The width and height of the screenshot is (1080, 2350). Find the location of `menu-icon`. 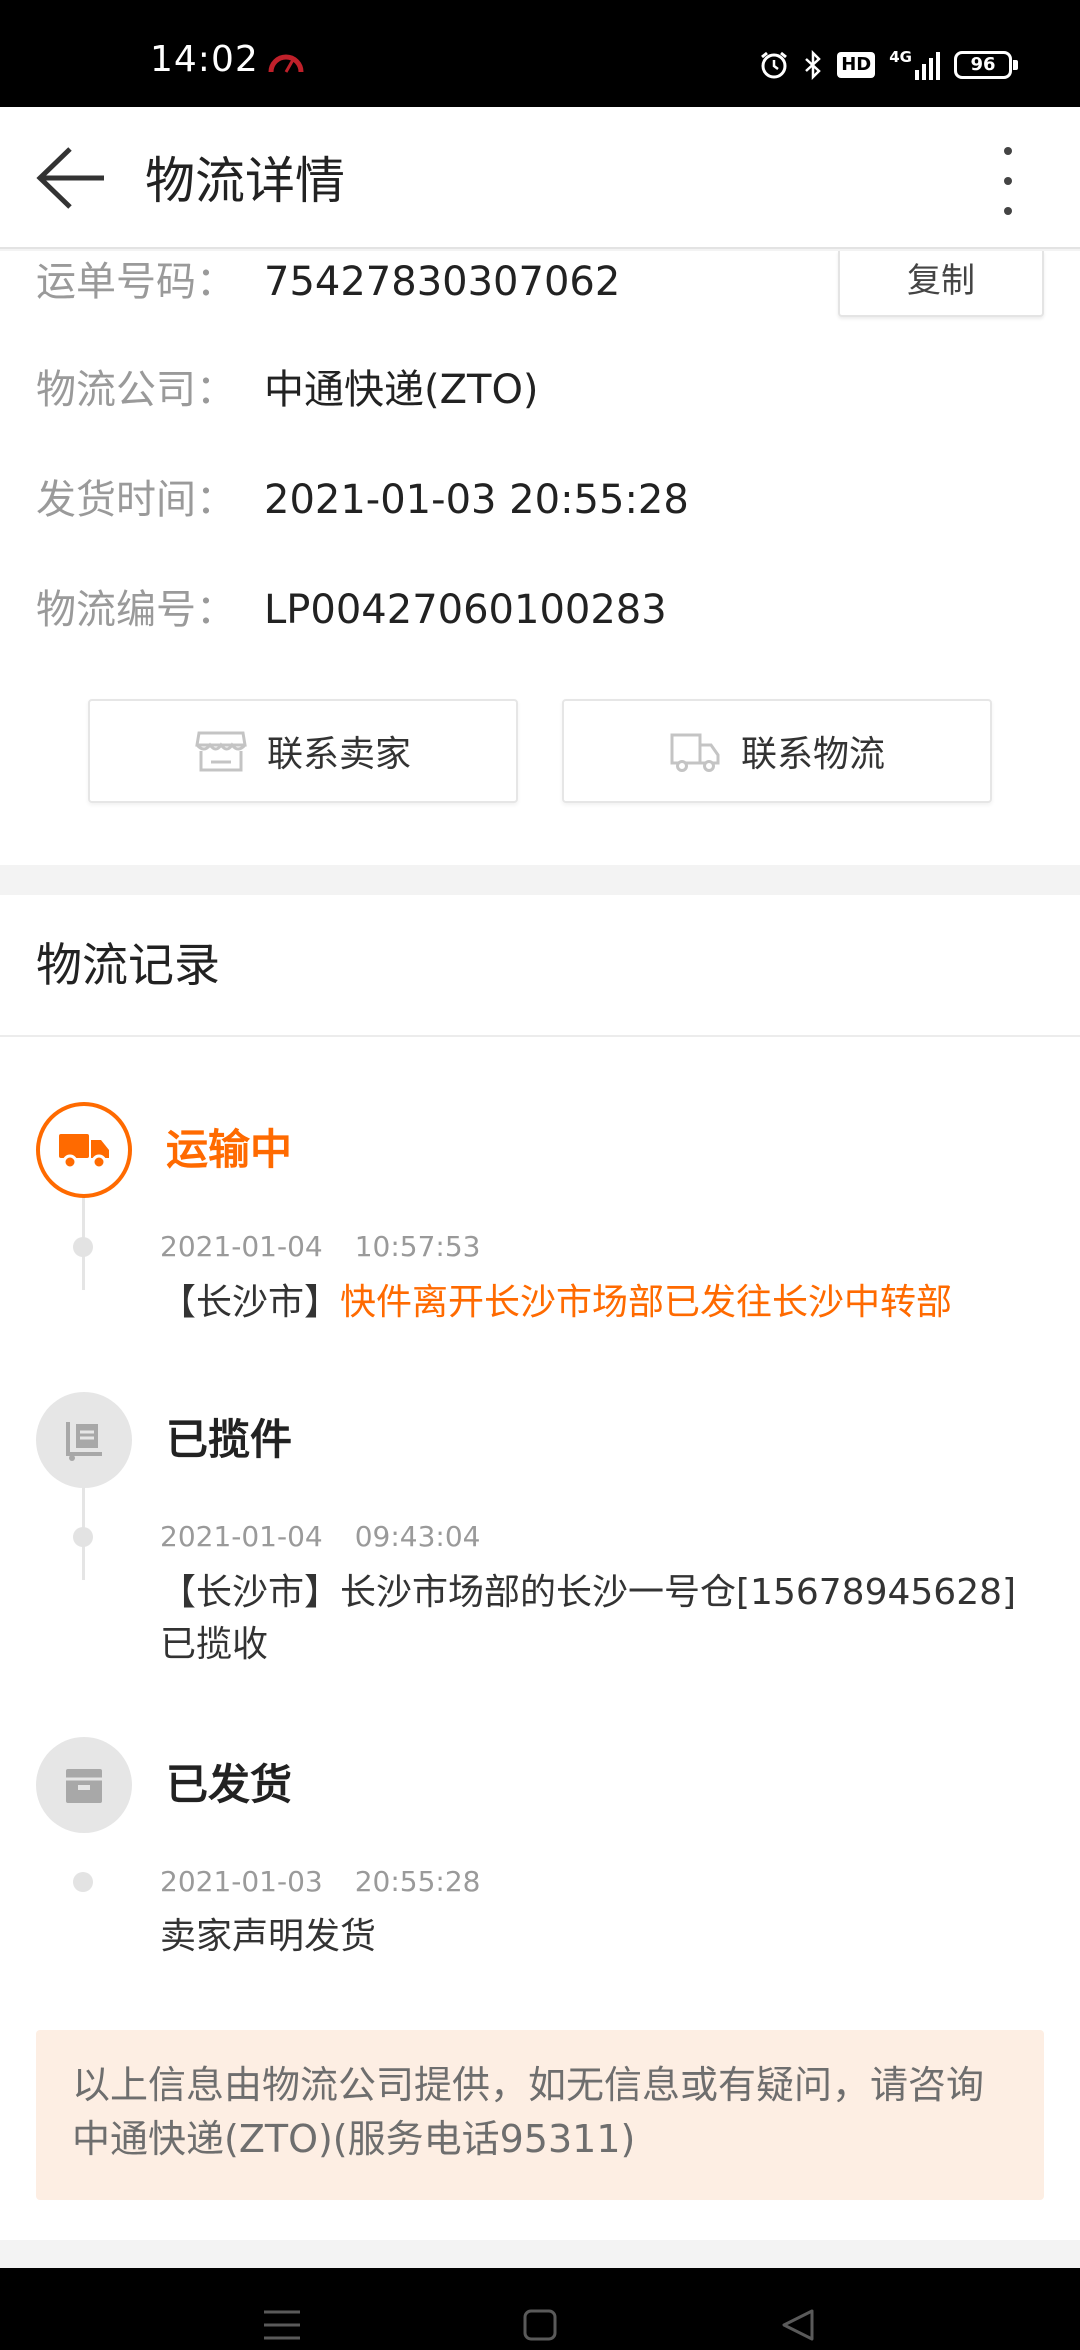

menu-icon is located at coordinates (282, 2325).